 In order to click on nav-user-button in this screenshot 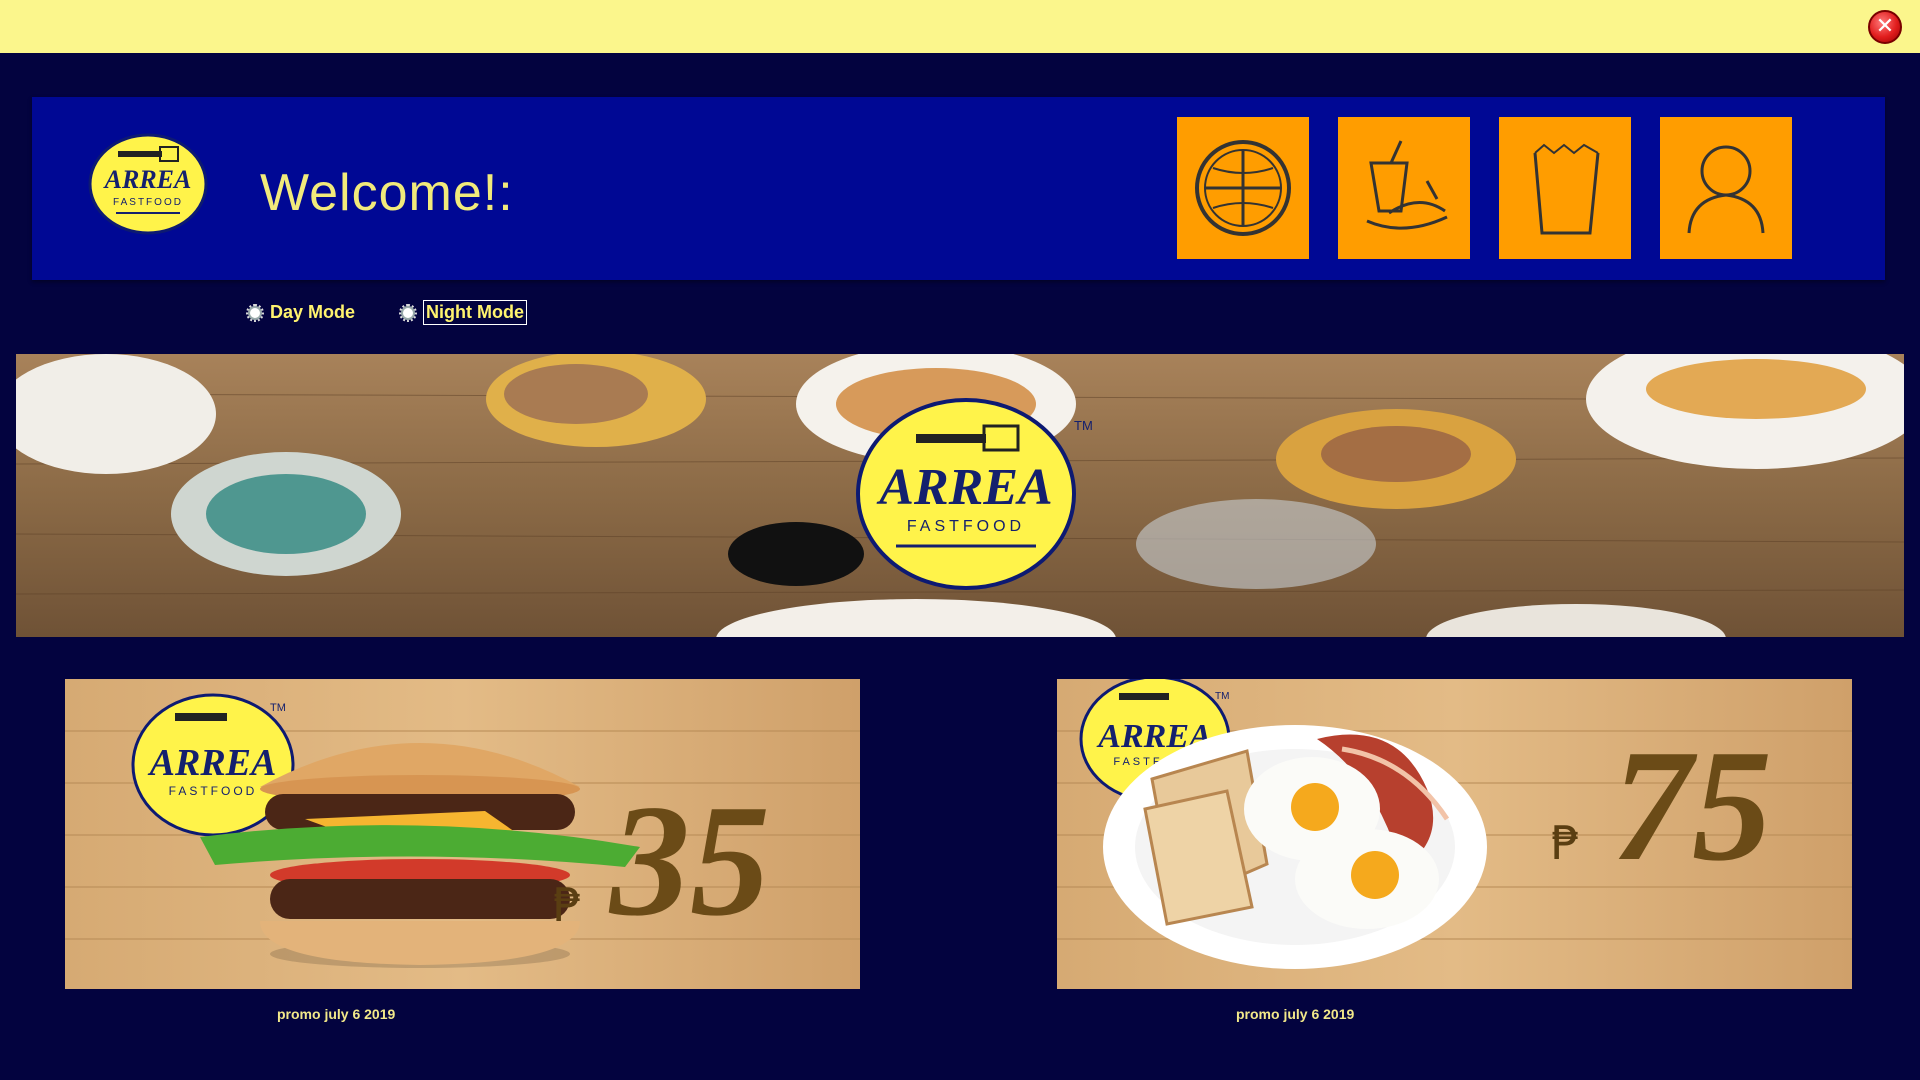, I will do `click(1726, 188)`.